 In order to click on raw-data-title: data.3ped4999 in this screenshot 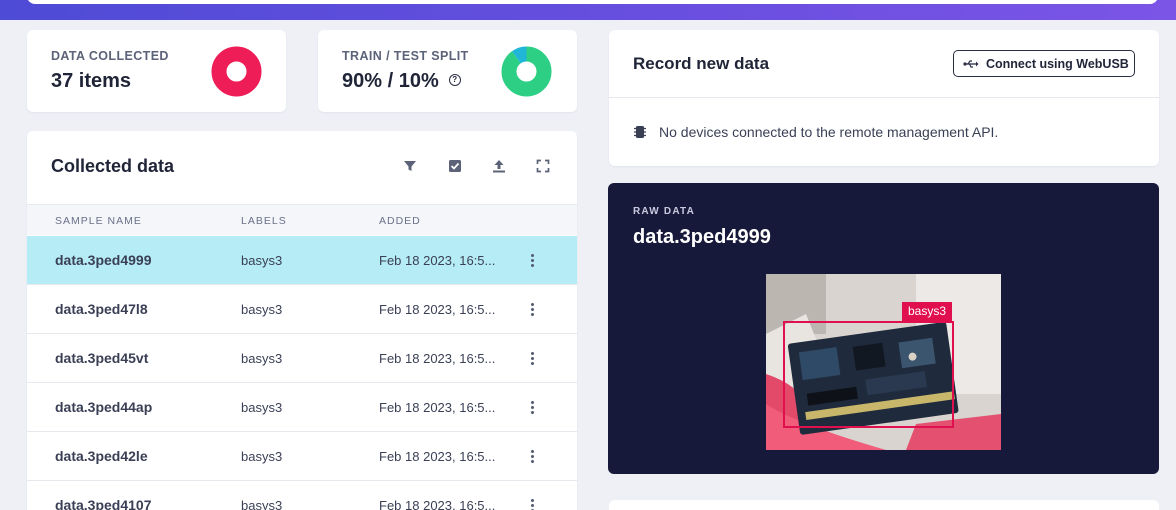, I will do `click(702, 237)`.